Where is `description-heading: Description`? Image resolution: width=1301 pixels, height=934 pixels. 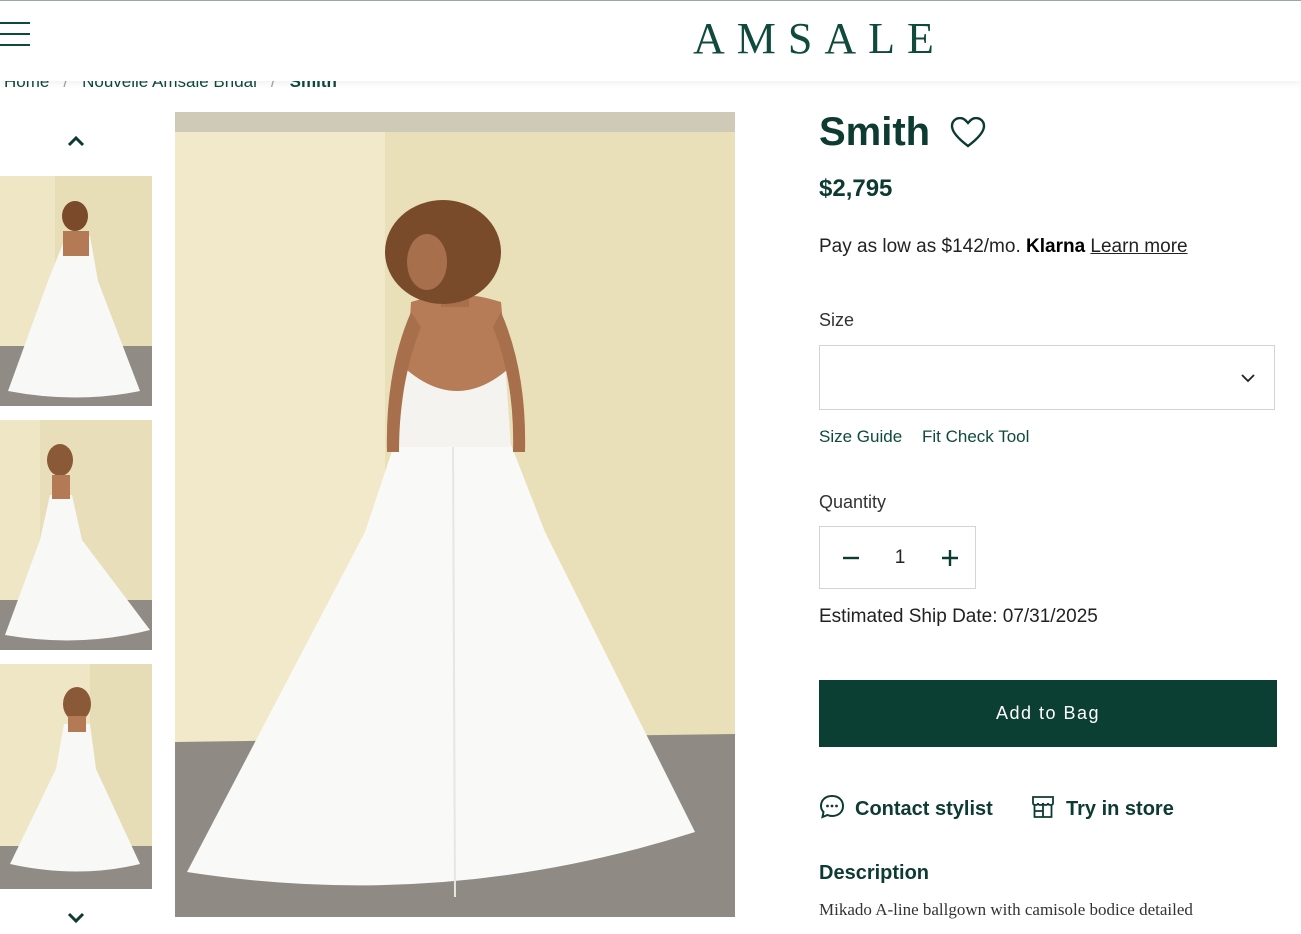
description-heading: Description is located at coordinates (874, 873).